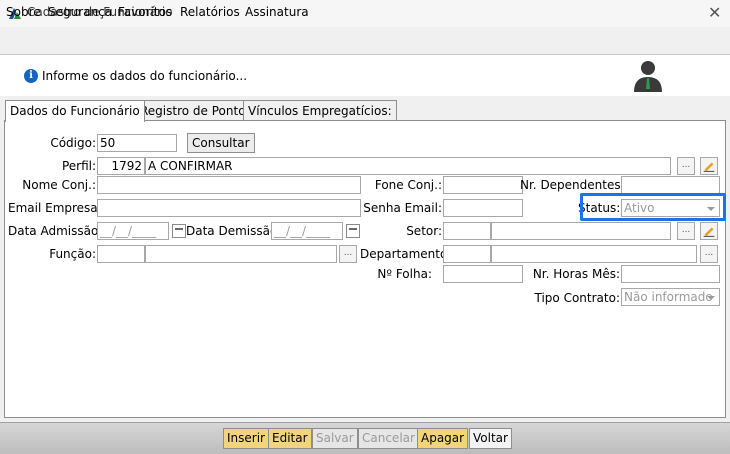  I want to click on funcao-name-field, so click(241, 254).